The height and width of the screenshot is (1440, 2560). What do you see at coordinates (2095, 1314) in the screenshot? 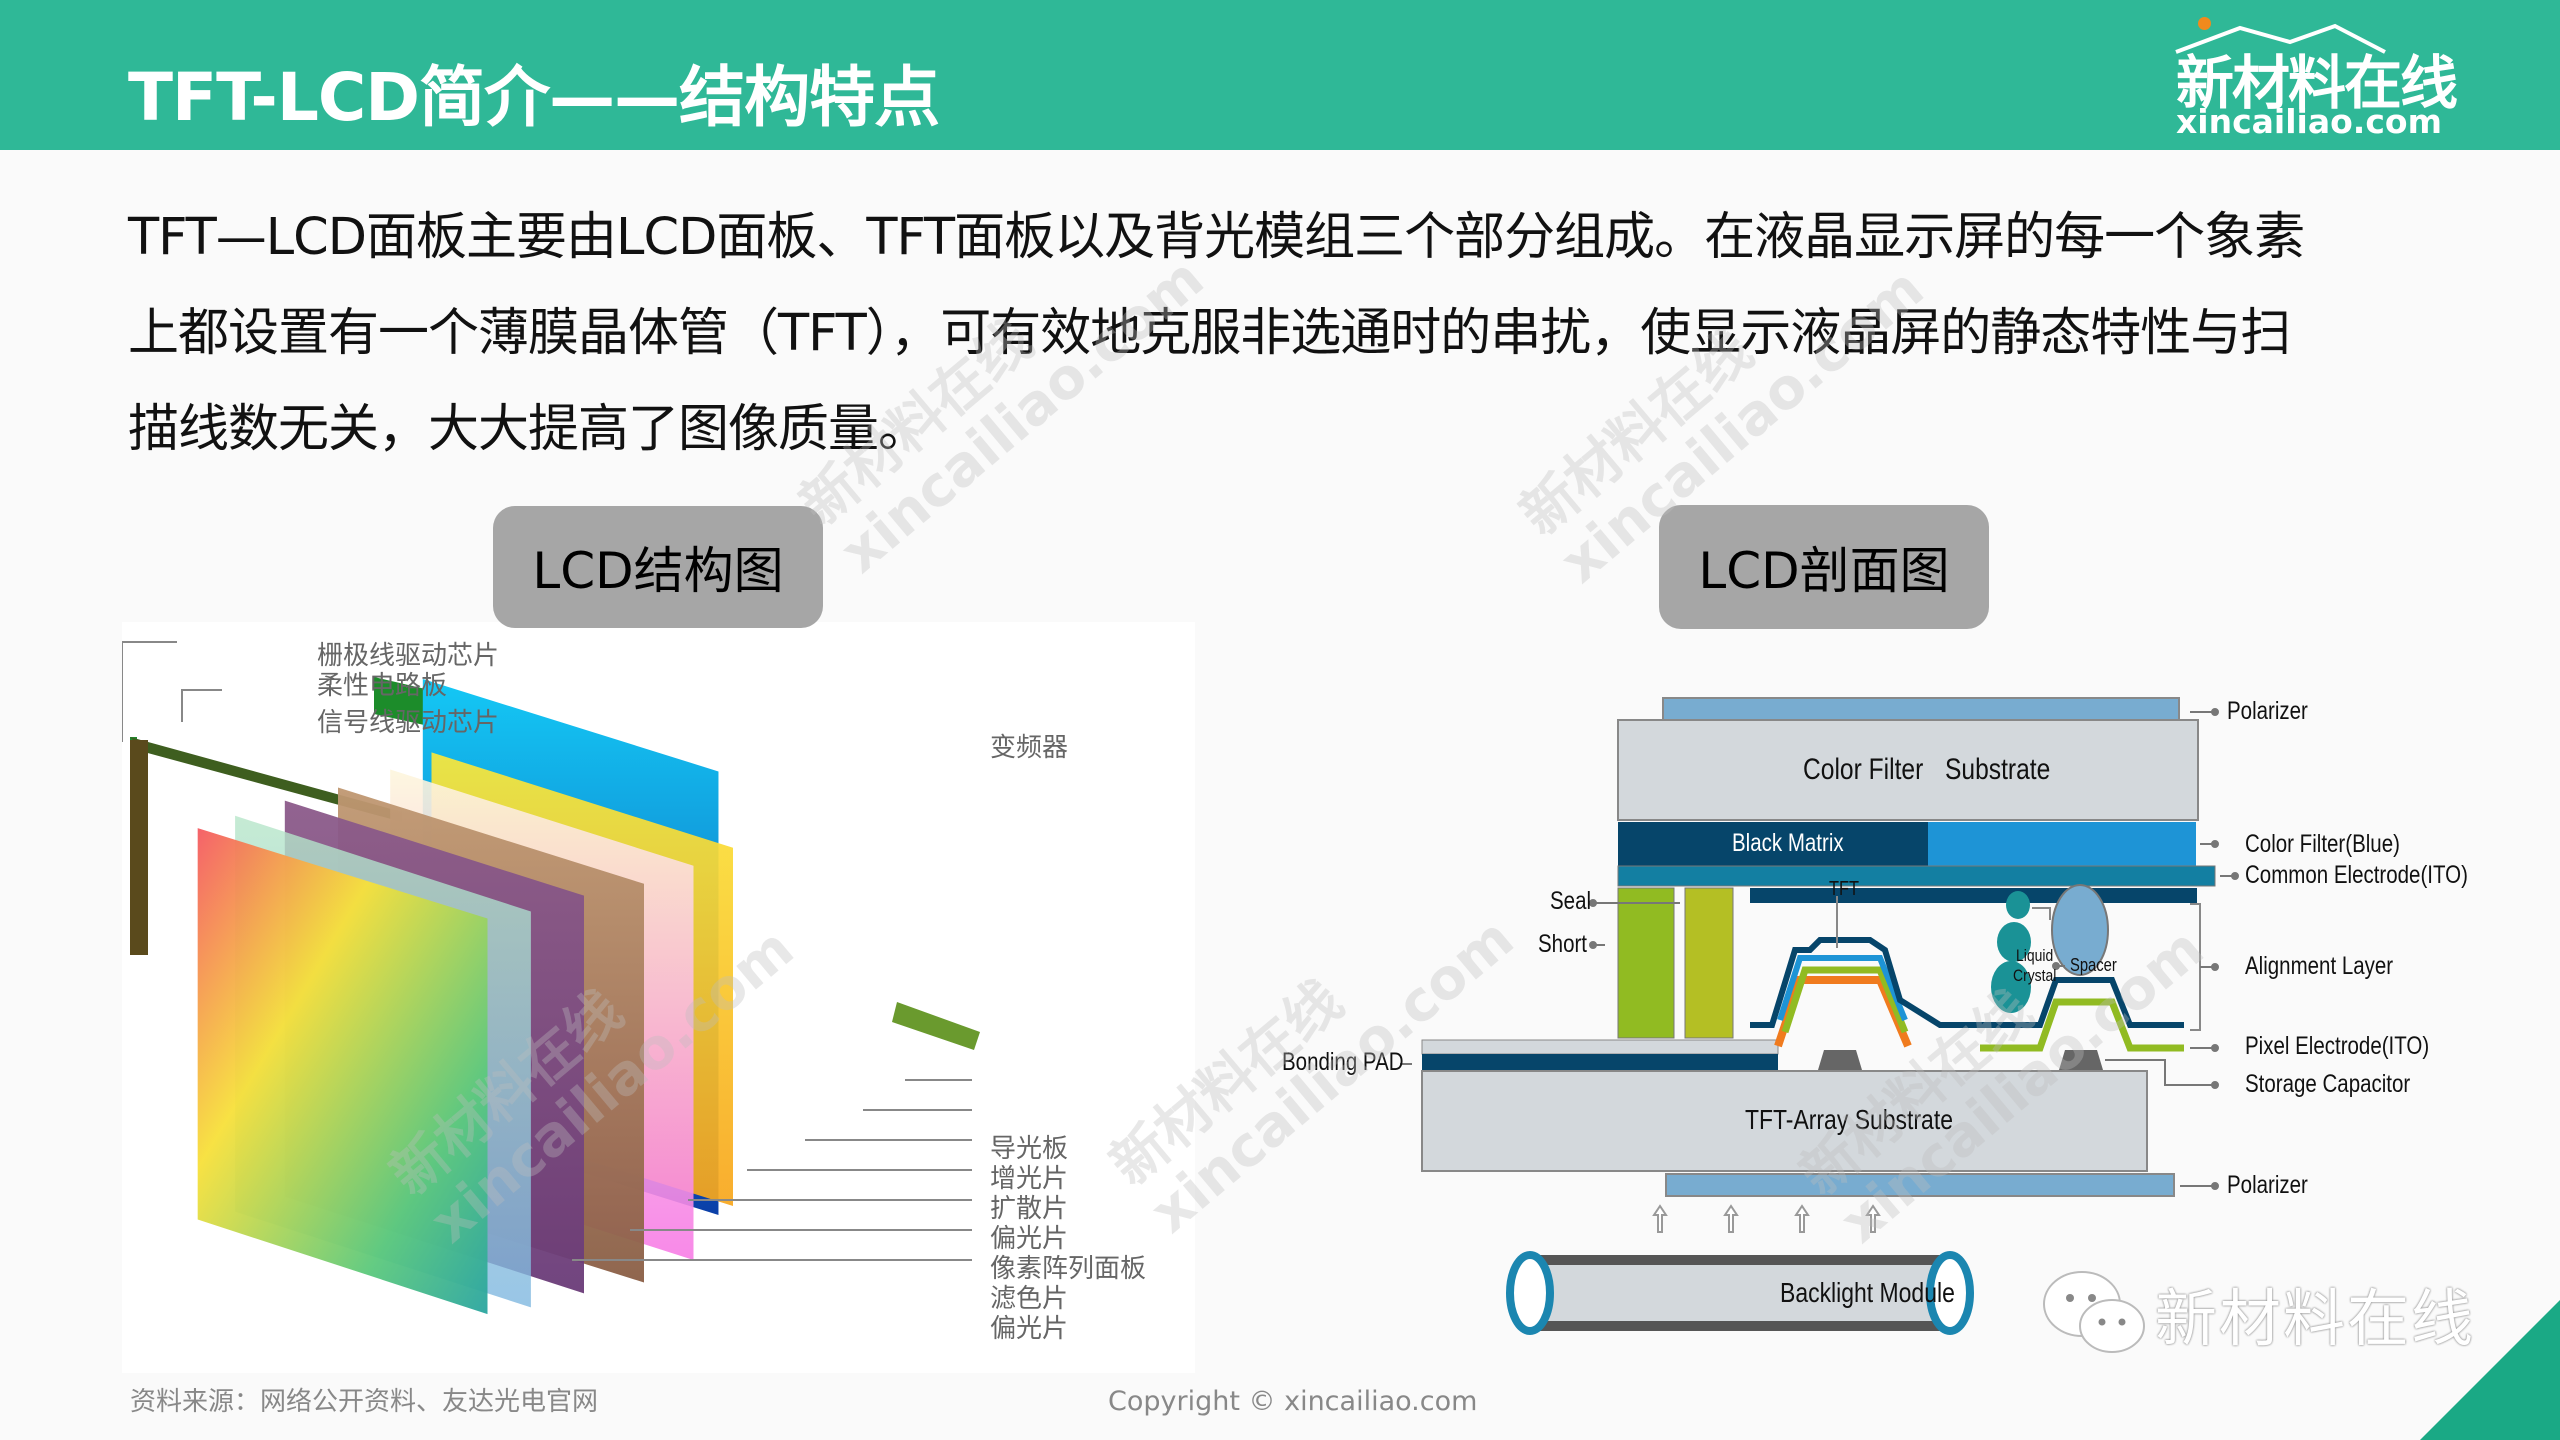
I see `wechat-icon` at bounding box center [2095, 1314].